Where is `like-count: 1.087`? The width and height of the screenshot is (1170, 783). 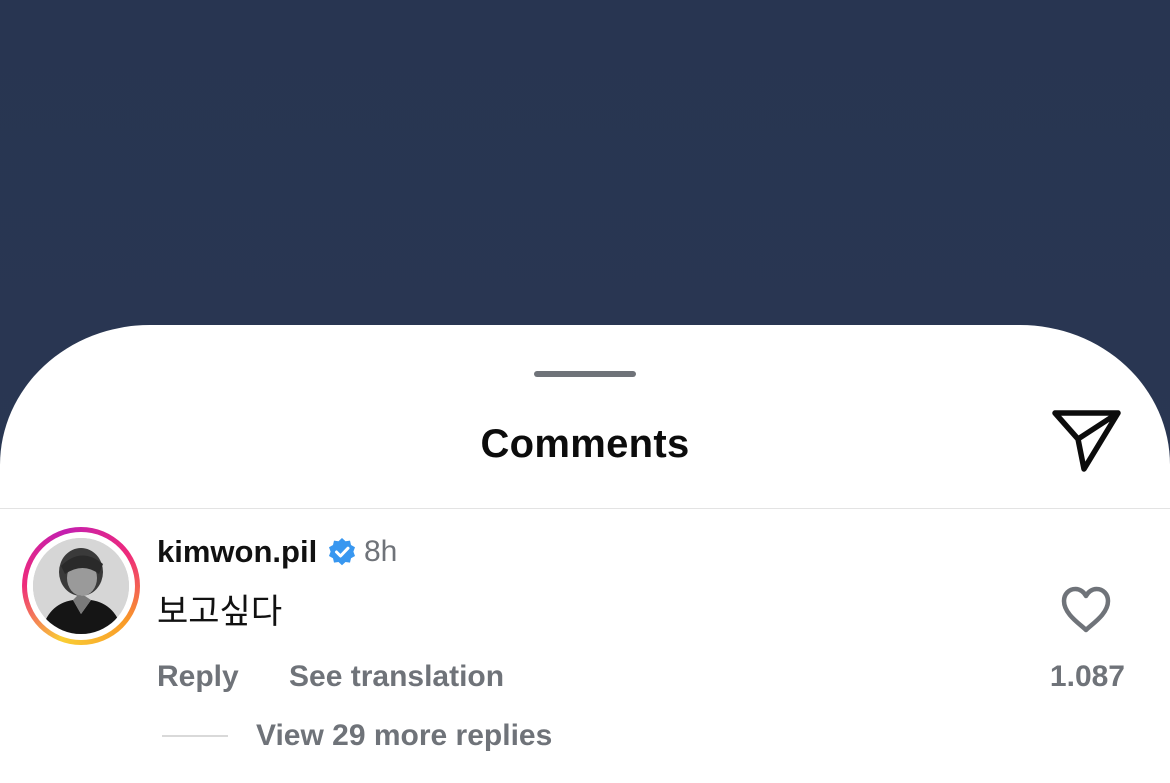
like-count: 1.087 is located at coordinates (1087, 677).